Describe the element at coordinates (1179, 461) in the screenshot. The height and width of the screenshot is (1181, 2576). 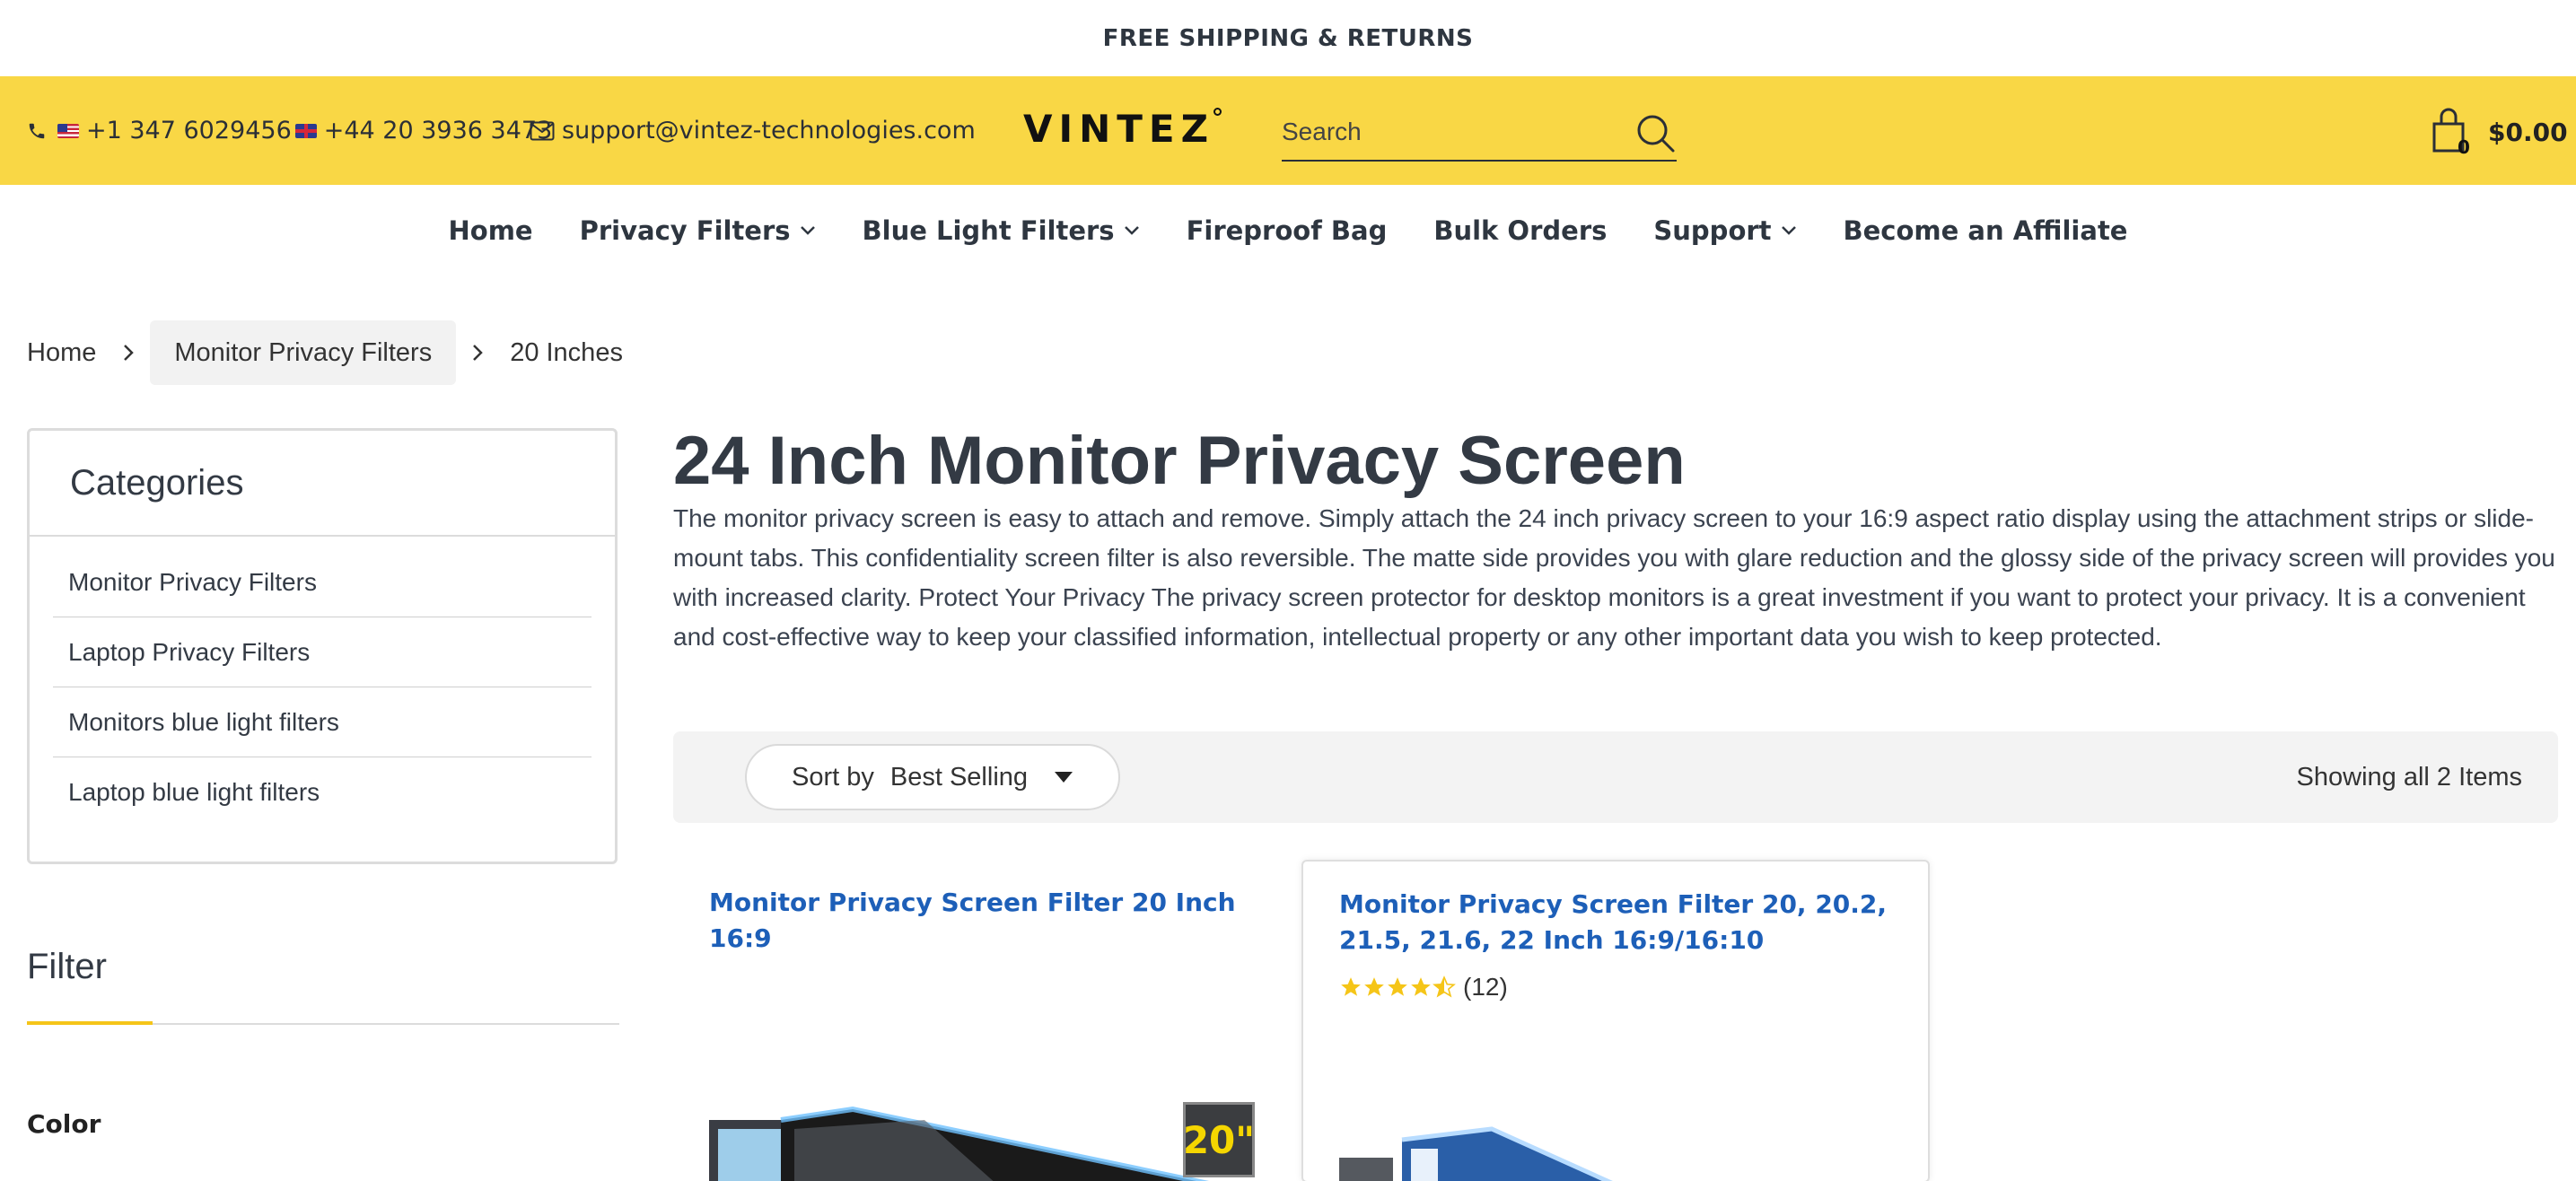
I see `page-title: 24 Inch Monitor Privacy Screen` at that location.